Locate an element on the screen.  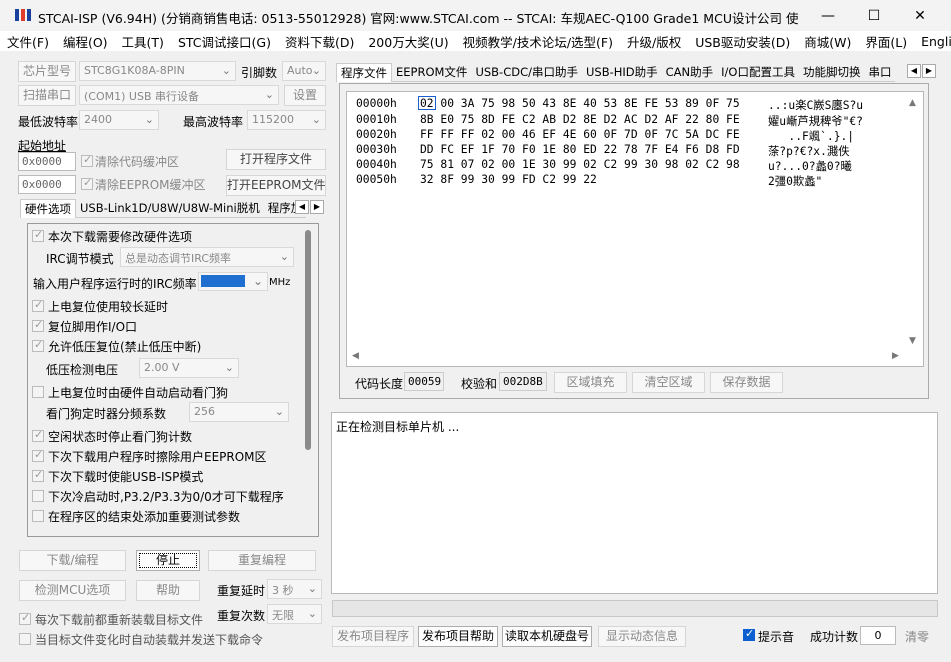
tab-scroll-left-button: ◀ is located at coordinates (302, 207).